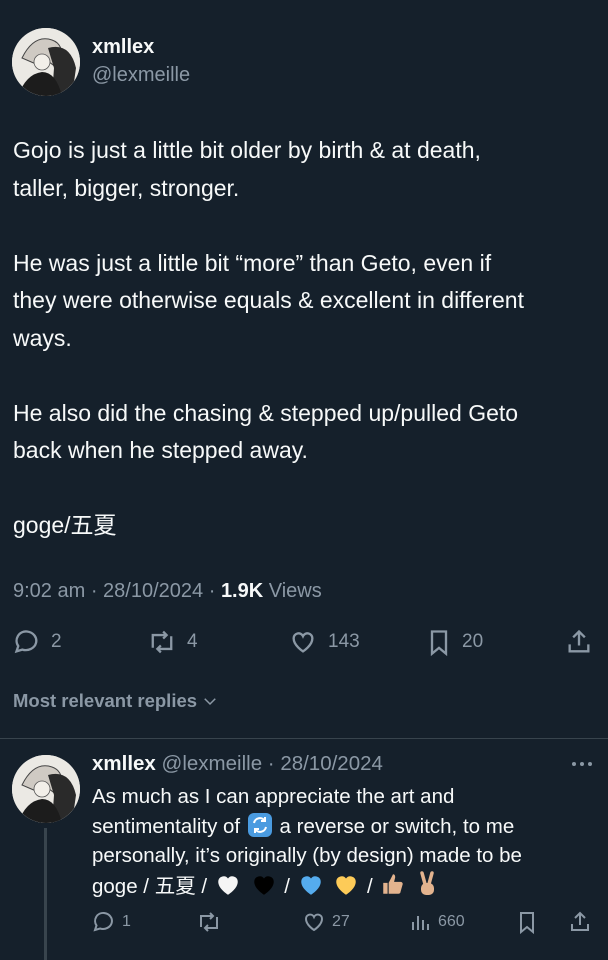  I want to click on reply-reply-button: 1, so click(111, 922).